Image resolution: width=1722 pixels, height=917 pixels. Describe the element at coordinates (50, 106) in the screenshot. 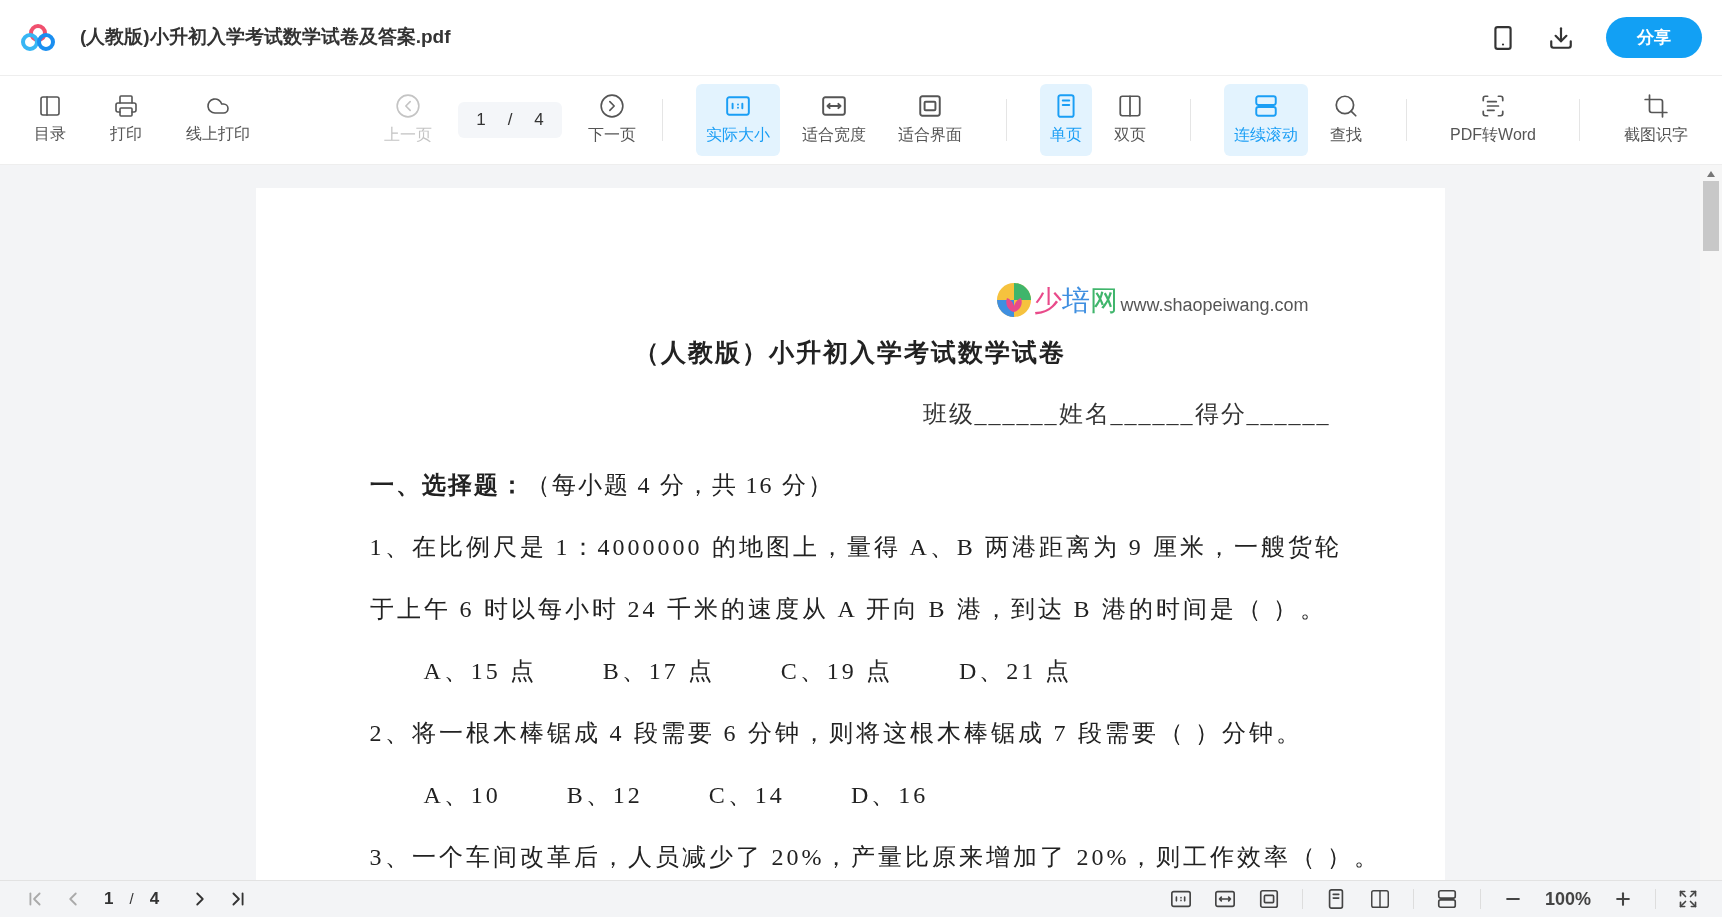

I see `sidebar-icon` at that location.